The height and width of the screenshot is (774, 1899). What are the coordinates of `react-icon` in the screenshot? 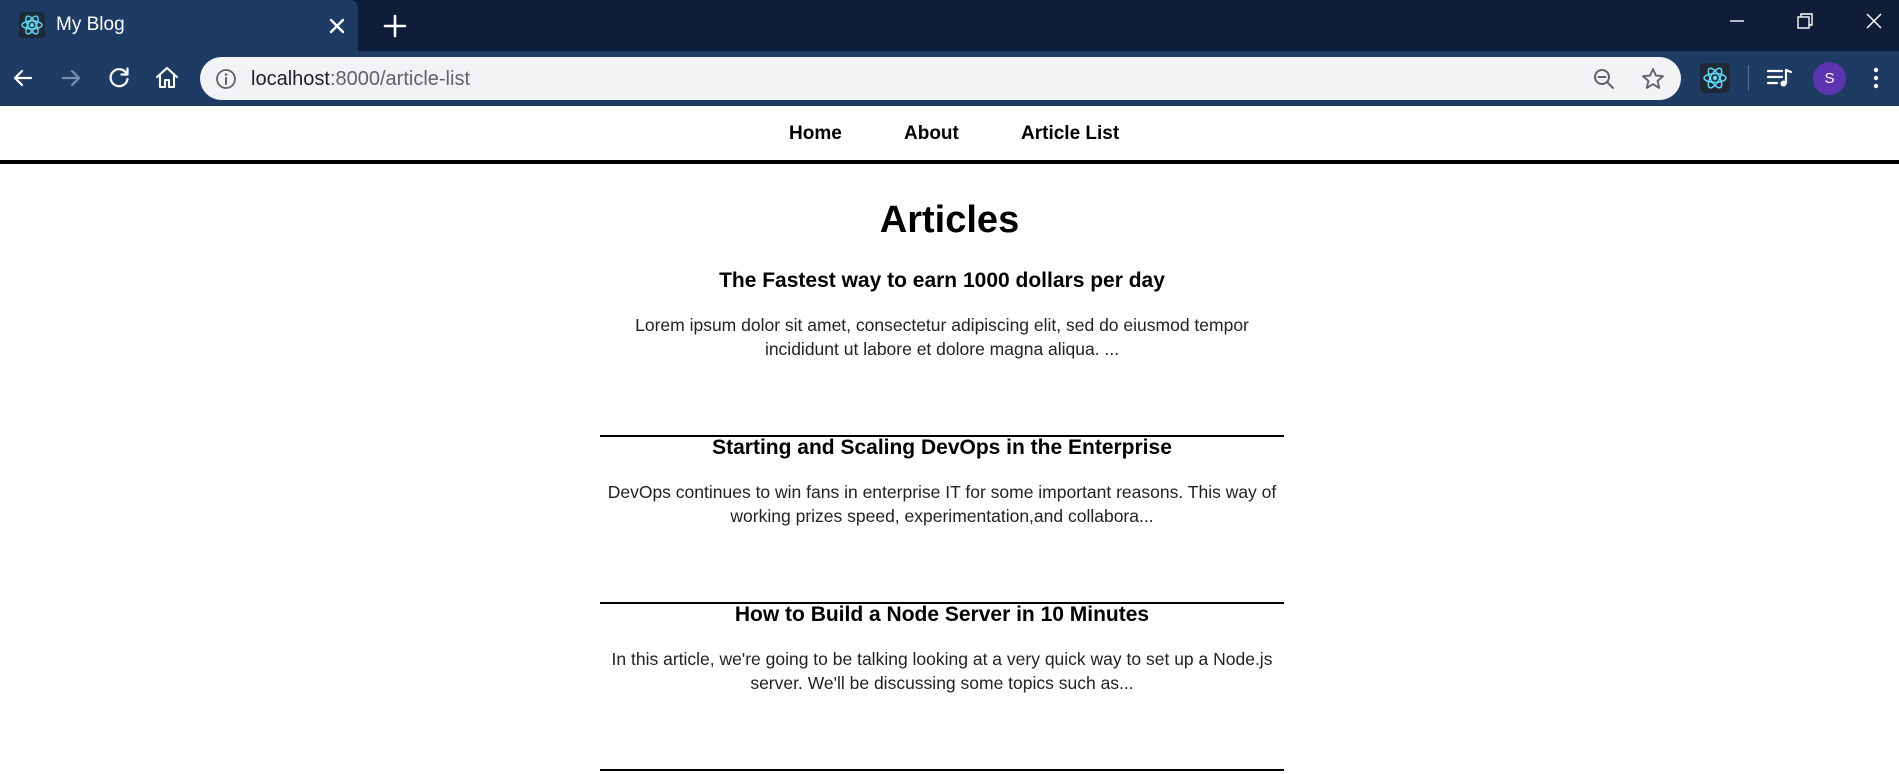 It's located at (32, 25).